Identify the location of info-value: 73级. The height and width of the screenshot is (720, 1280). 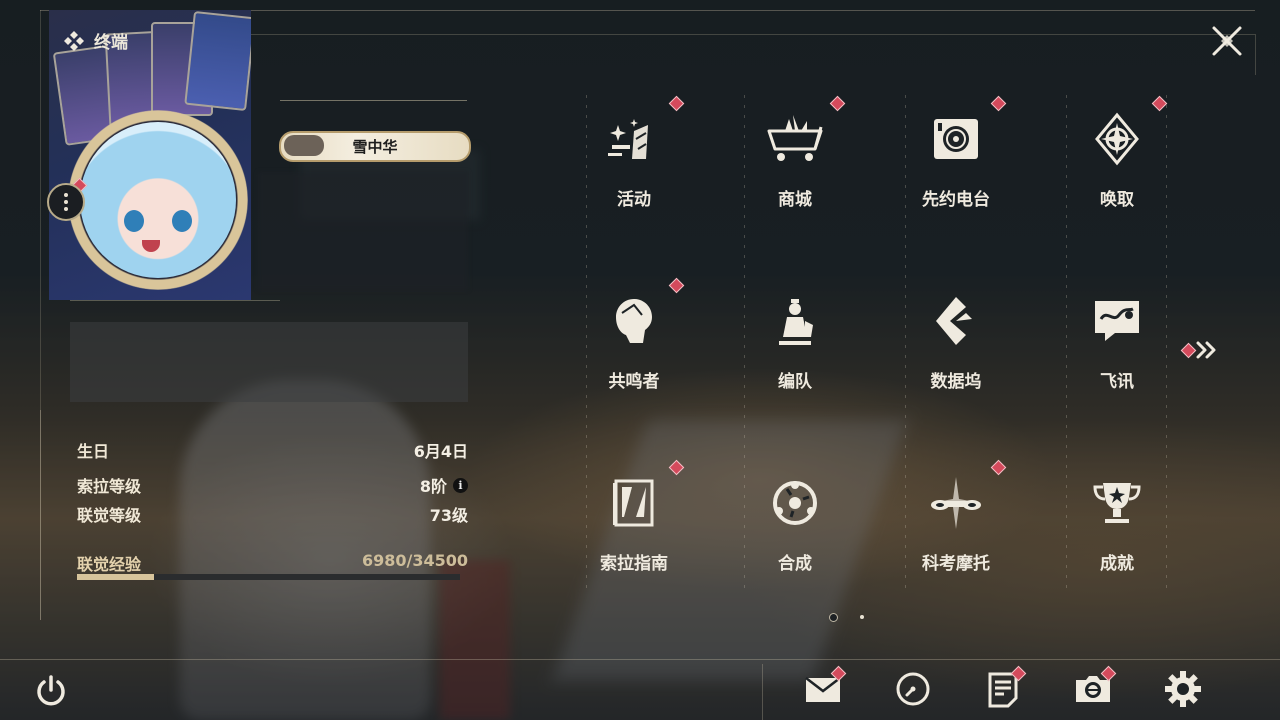
(448, 515).